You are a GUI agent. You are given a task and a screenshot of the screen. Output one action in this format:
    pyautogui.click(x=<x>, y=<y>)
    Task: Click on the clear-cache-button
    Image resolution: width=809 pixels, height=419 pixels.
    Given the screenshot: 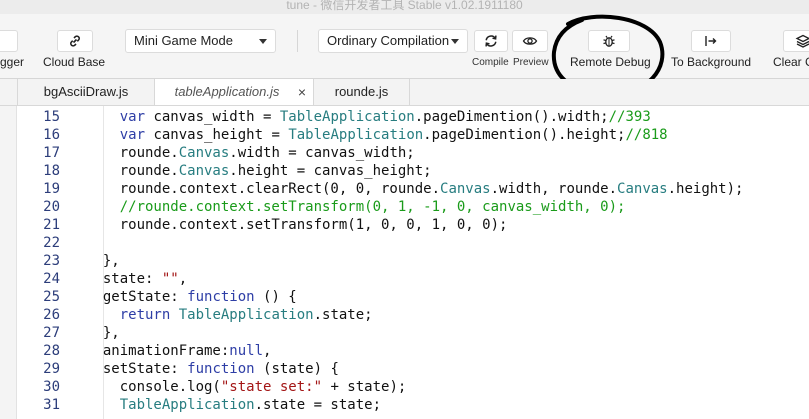 What is the action you would take?
    pyautogui.click(x=796, y=41)
    